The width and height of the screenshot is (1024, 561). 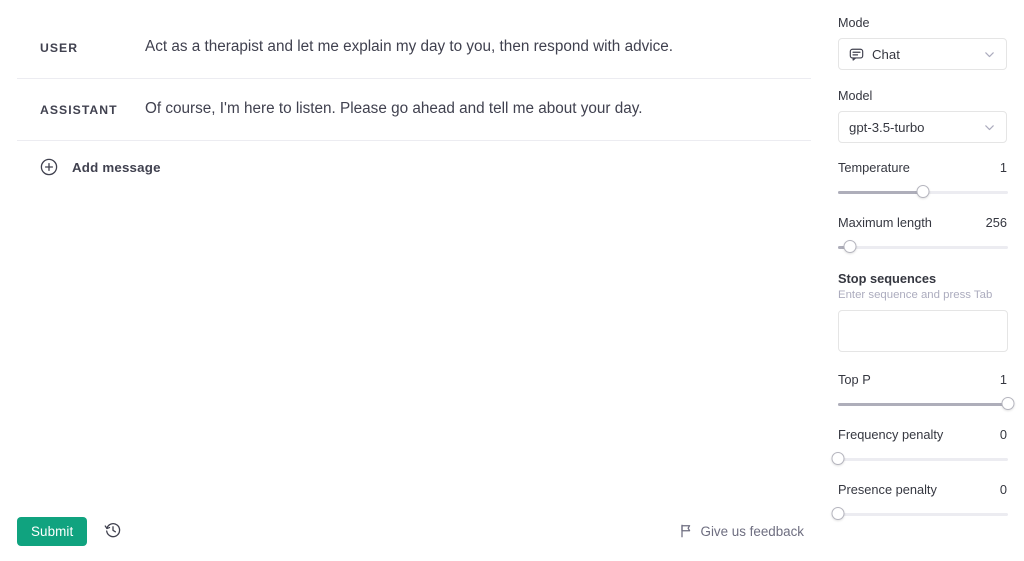 What do you see at coordinates (854, 379) in the screenshot?
I see `slider-label: Top P` at bounding box center [854, 379].